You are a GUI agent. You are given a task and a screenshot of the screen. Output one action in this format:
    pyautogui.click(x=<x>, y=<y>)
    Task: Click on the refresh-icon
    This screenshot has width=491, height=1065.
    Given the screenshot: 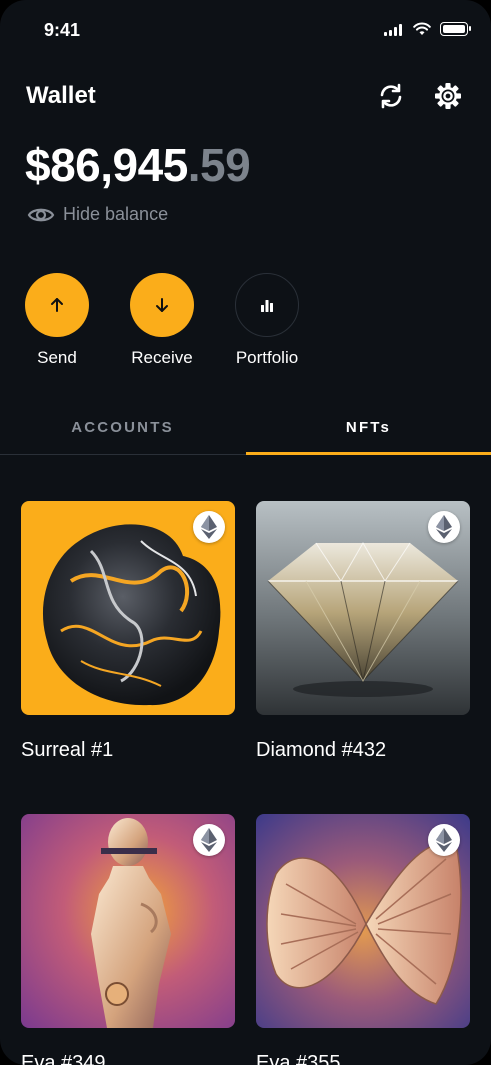 What is the action you would take?
    pyautogui.click(x=391, y=96)
    